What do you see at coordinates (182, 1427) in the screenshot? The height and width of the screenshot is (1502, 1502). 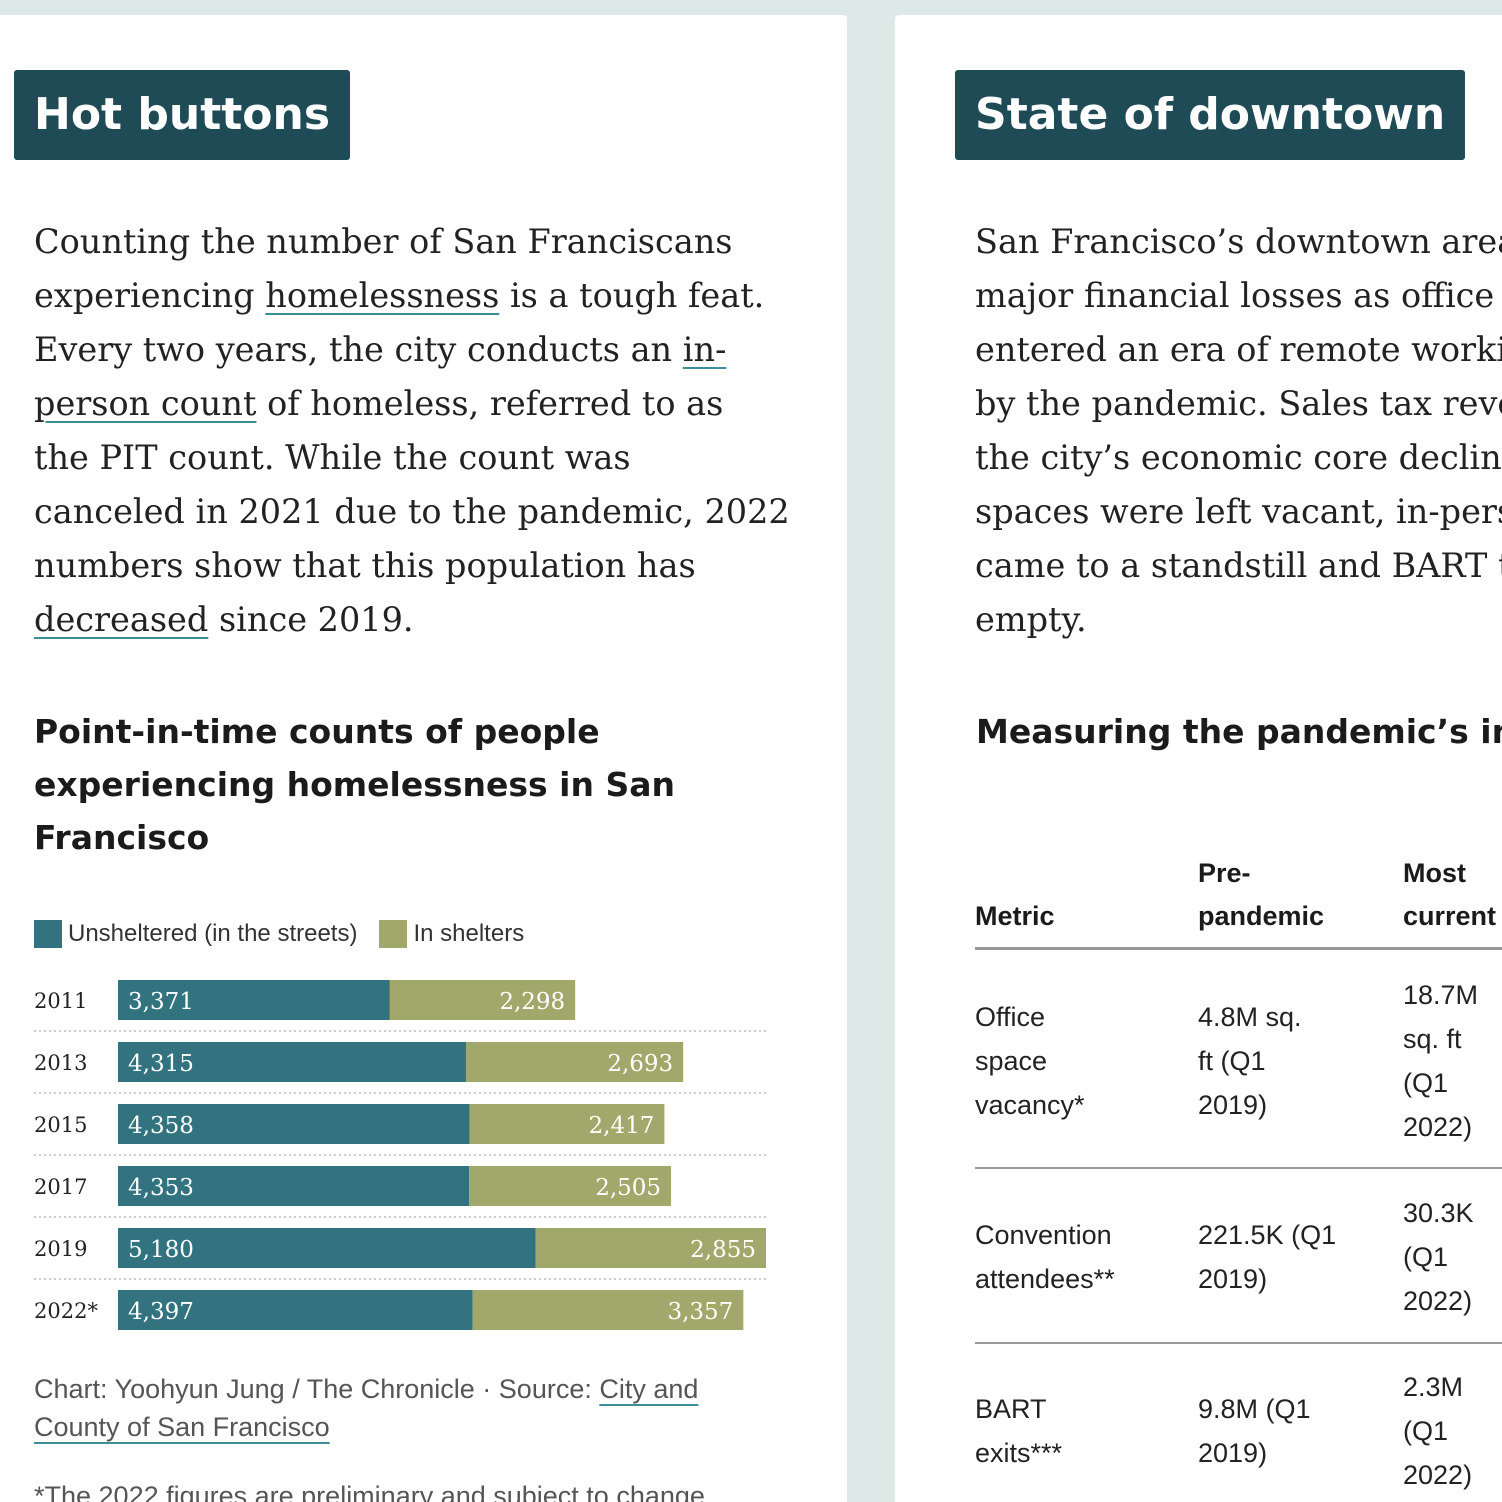 I see `source-link: County of San Francisco` at bounding box center [182, 1427].